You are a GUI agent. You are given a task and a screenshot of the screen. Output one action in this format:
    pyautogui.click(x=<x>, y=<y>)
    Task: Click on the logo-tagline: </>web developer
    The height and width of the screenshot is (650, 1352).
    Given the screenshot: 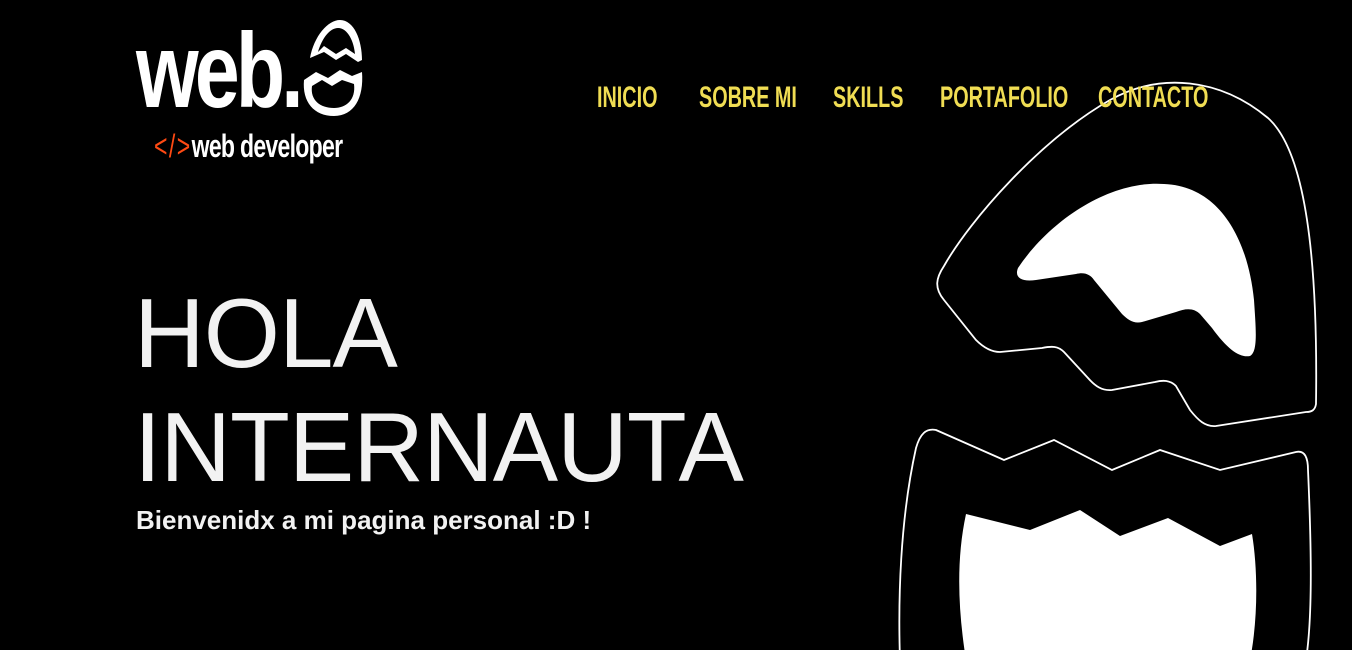 What is the action you would take?
    pyautogui.click(x=248, y=146)
    